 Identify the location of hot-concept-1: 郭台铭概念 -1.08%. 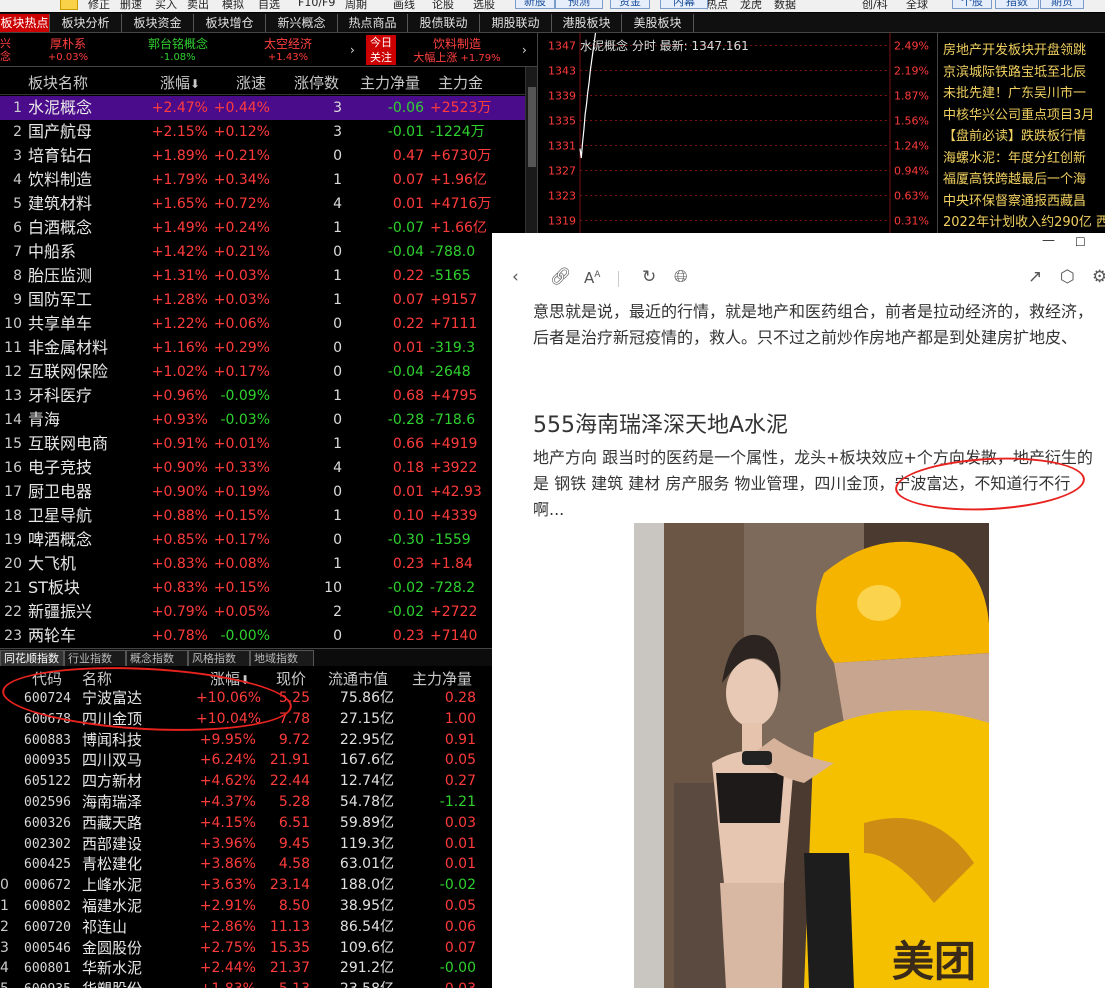
(178, 50).